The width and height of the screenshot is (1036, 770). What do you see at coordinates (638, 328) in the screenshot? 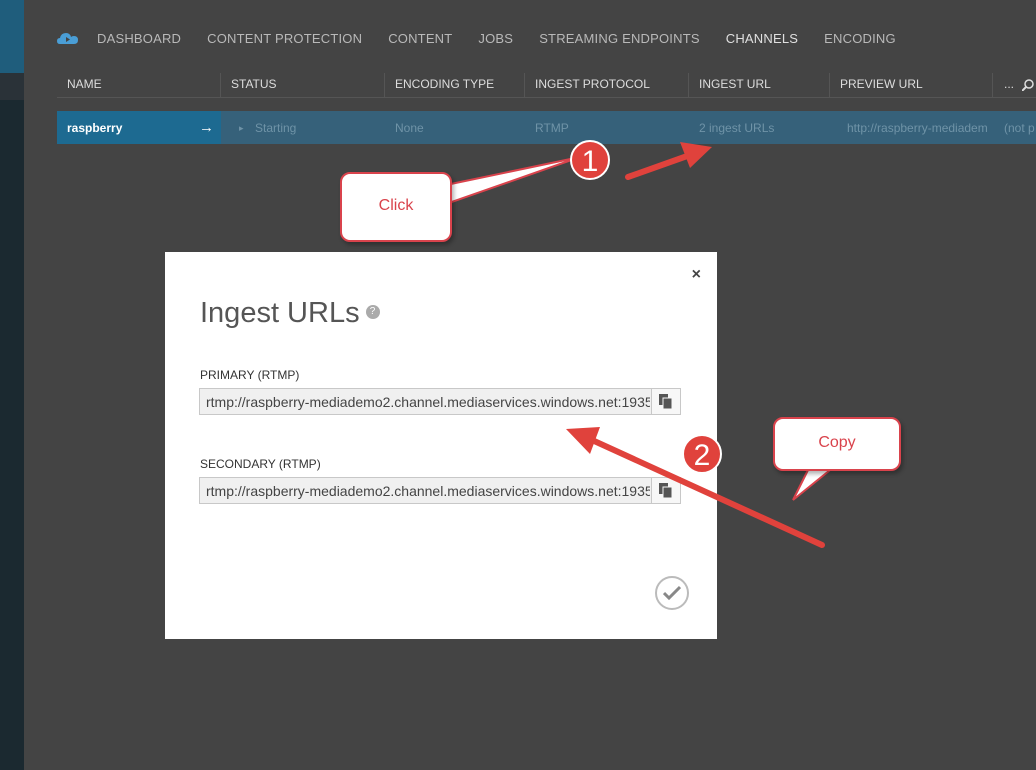
I see `callout-joins` at bounding box center [638, 328].